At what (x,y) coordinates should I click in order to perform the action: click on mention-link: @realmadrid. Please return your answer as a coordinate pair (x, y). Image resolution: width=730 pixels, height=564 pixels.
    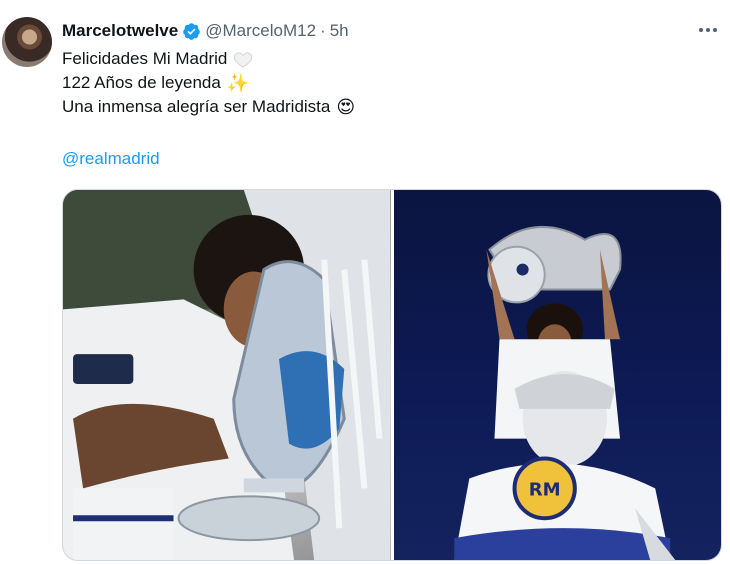
    Looking at the image, I should click on (111, 159).